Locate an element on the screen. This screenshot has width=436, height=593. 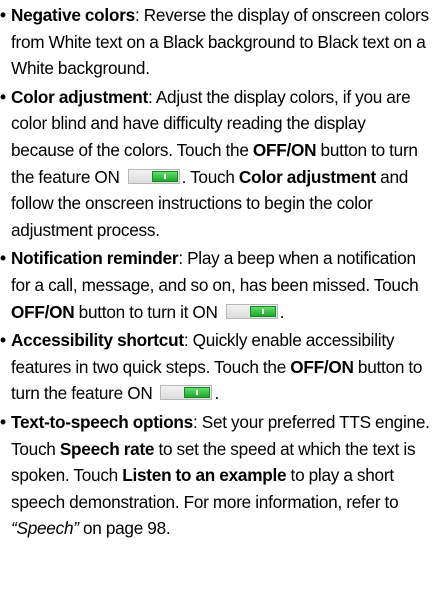
term-notification-reminder: Notification reminder is located at coordinates (95, 258).